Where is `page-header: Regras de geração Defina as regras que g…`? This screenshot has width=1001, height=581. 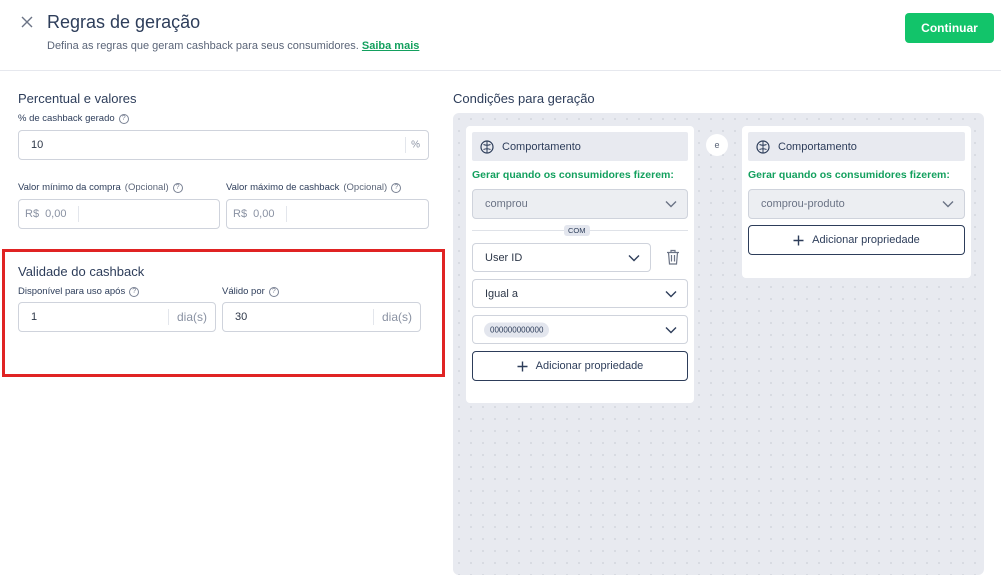
page-header: Regras de geração Defina as regras que g… is located at coordinates (500, 35).